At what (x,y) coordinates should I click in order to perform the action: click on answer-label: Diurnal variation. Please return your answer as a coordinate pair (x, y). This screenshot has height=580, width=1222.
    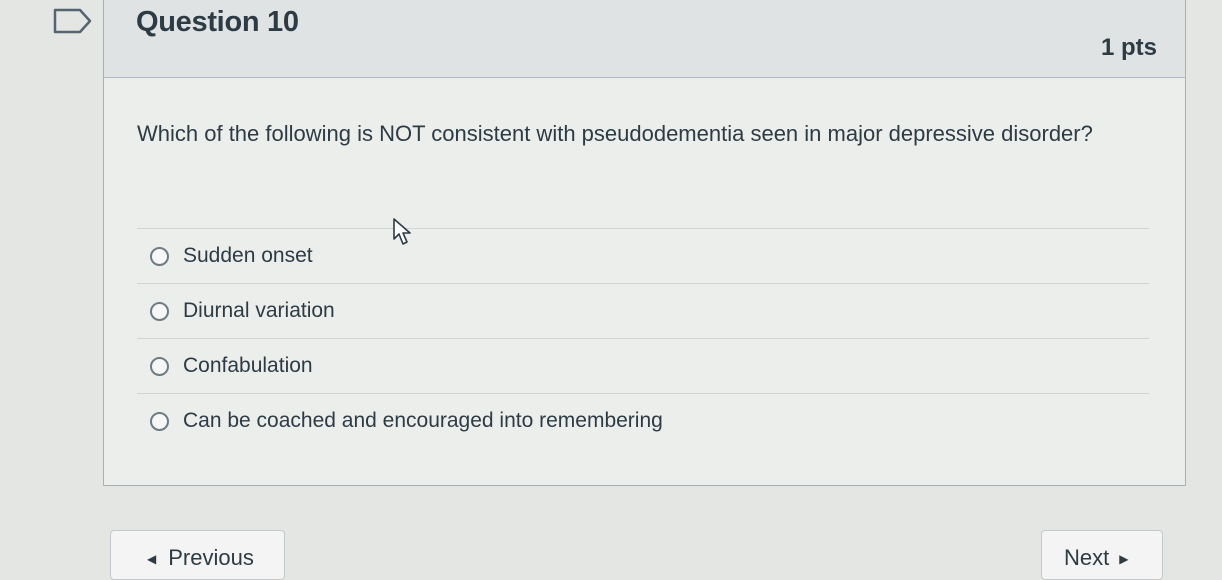
    Looking at the image, I should click on (259, 311).